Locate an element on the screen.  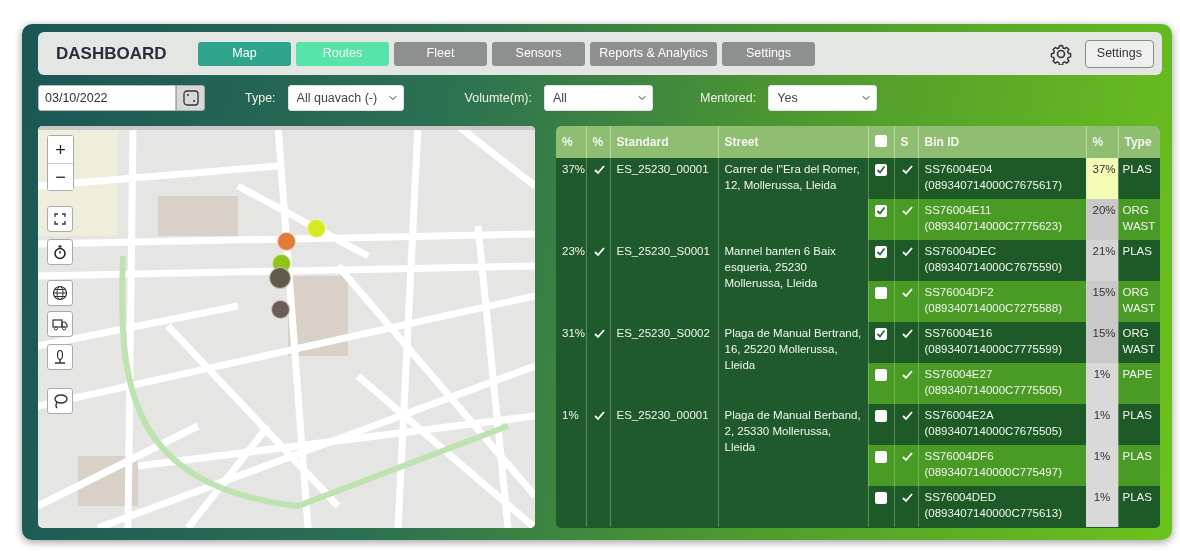
lasso-icon is located at coordinates (60, 401).